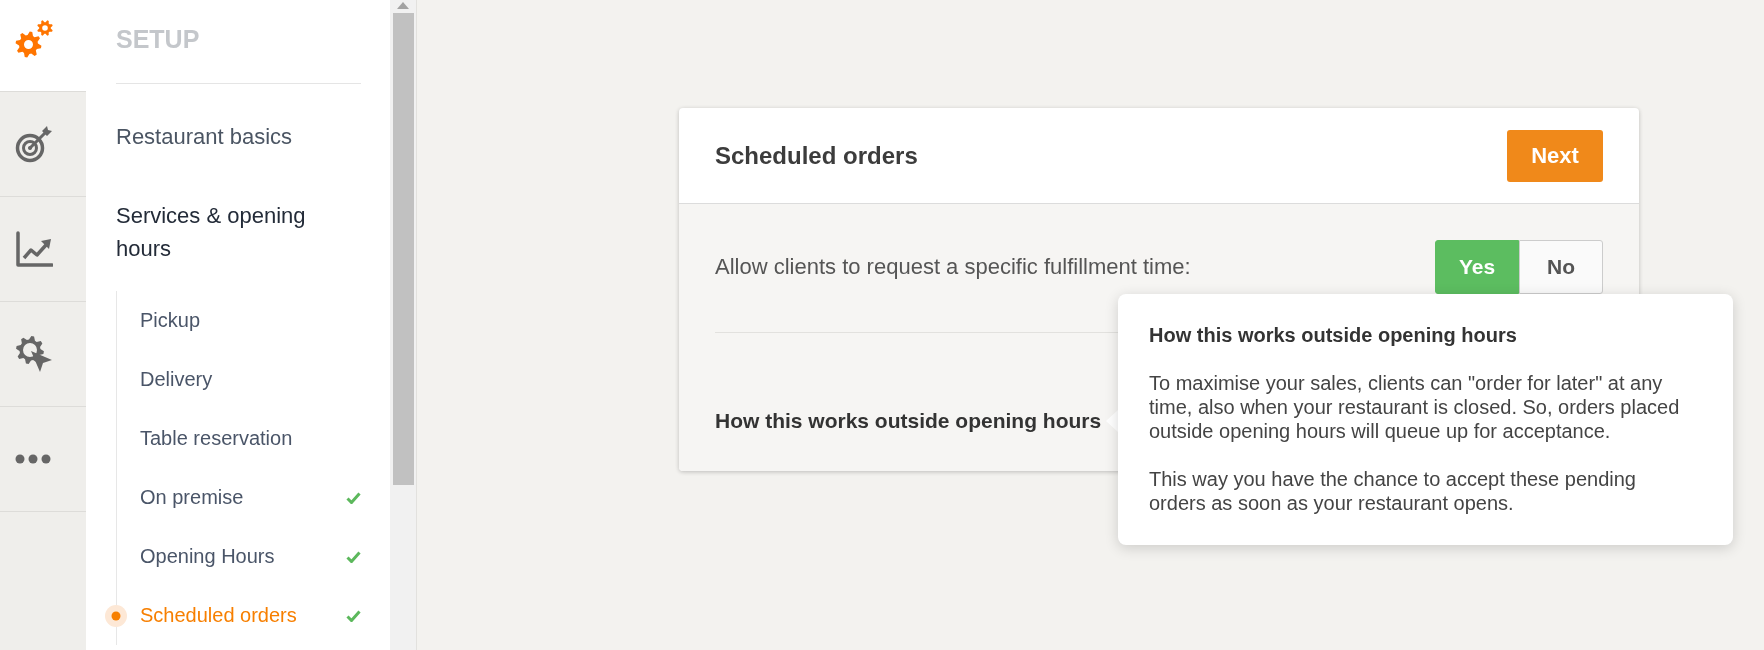  What do you see at coordinates (34, 39) in the screenshot?
I see `gears-icon` at bounding box center [34, 39].